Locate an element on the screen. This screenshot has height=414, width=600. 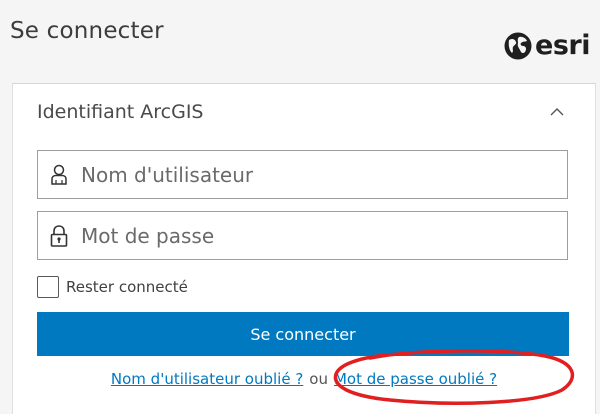
section-title: Identifiant ArcGIS is located at coordinates (120, 112).